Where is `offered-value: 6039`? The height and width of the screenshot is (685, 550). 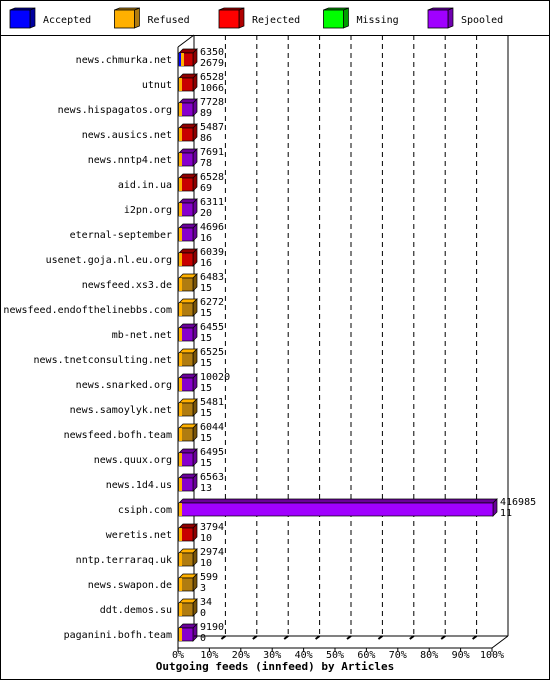 offered-value: 6039 is located at coordinates (212, 252).